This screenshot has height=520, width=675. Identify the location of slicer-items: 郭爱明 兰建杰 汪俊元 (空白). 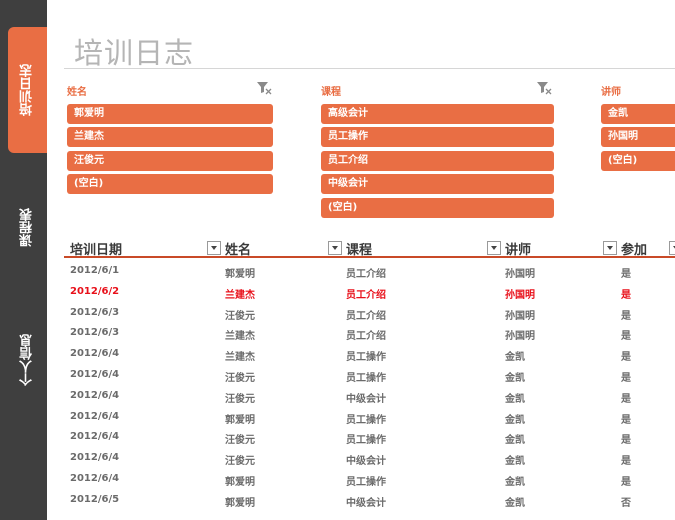
(170, 151).